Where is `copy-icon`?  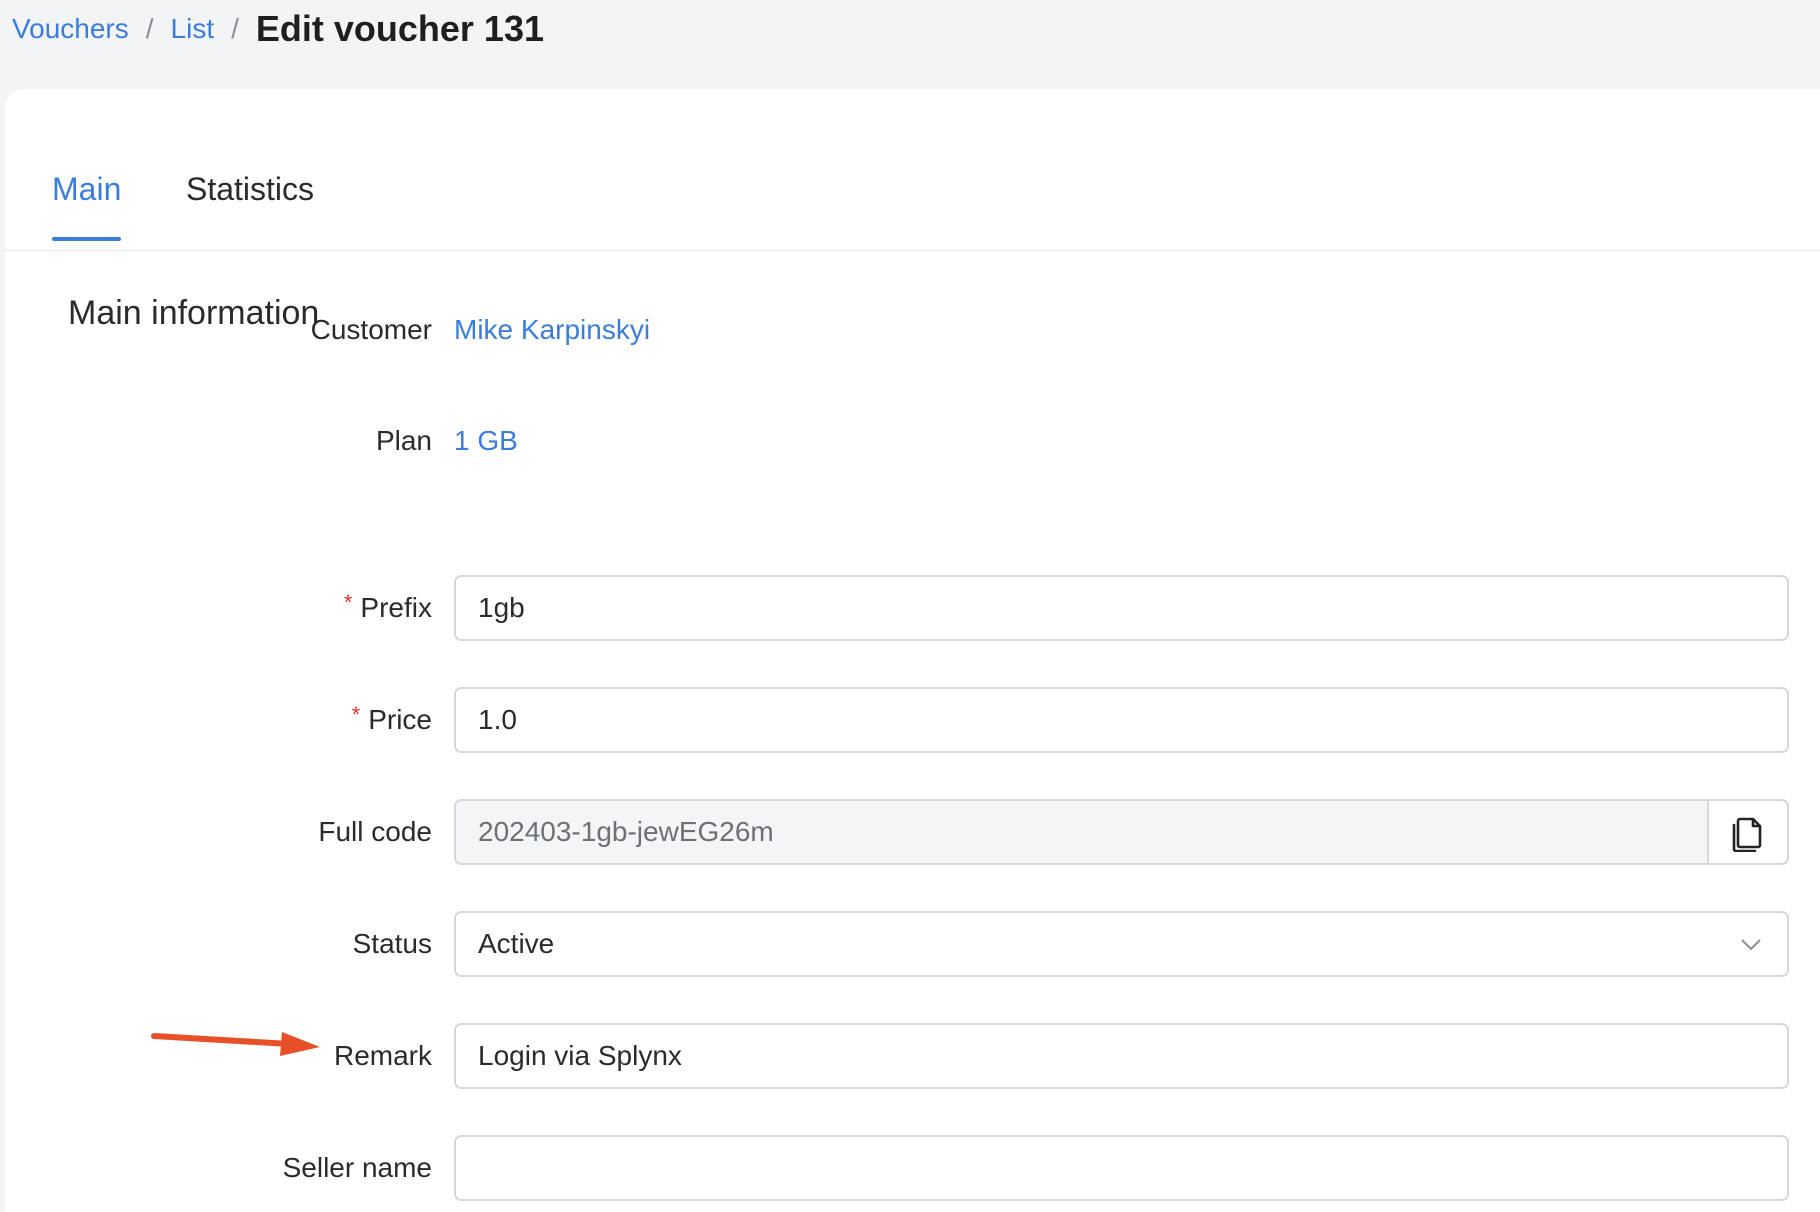 copy-icon is located at coordinates (1747, 834).